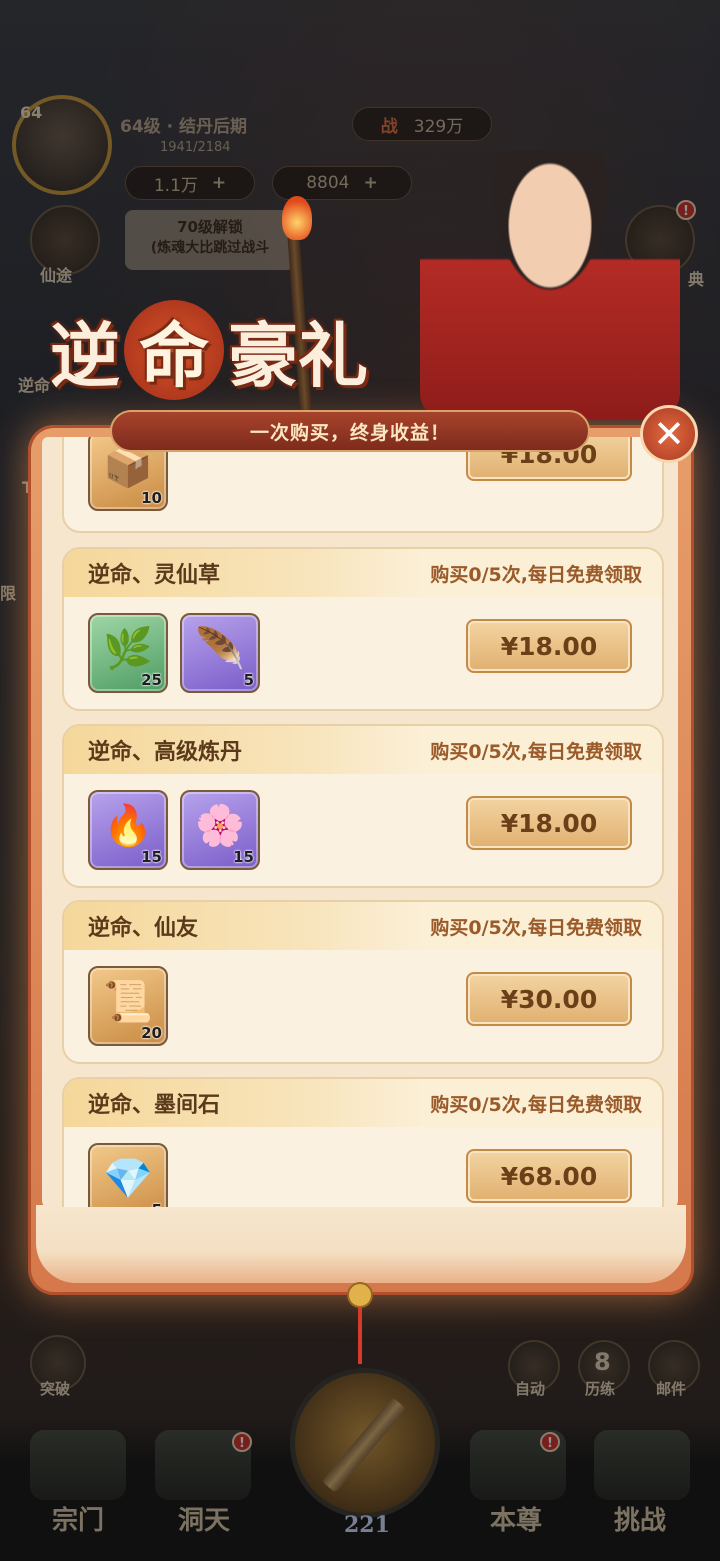 The image size is (720, 1561). I want to click on pack-item: 🌸 15, so click(220, 830).